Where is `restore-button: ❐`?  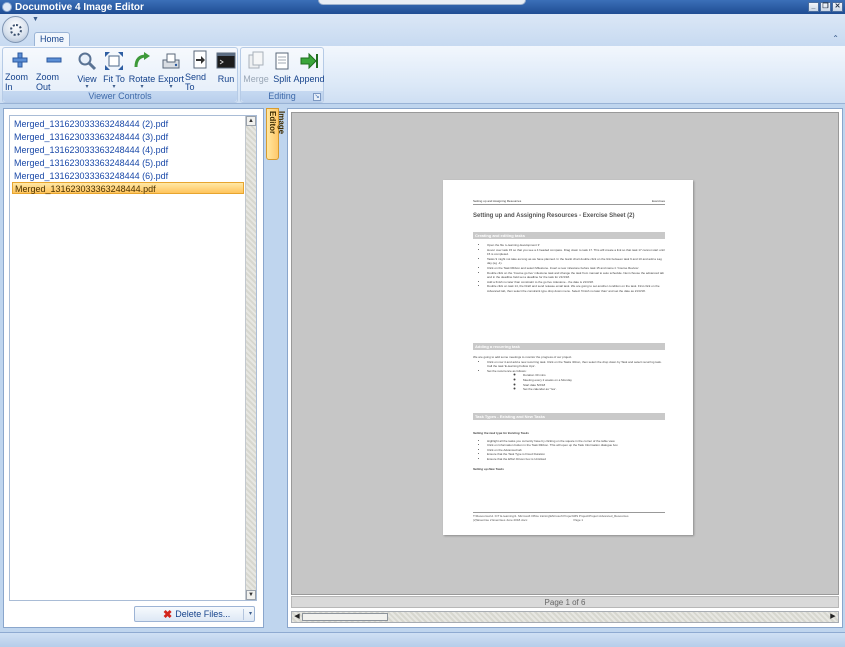
restore-button: ❐ is located at coordinates (825, 7).